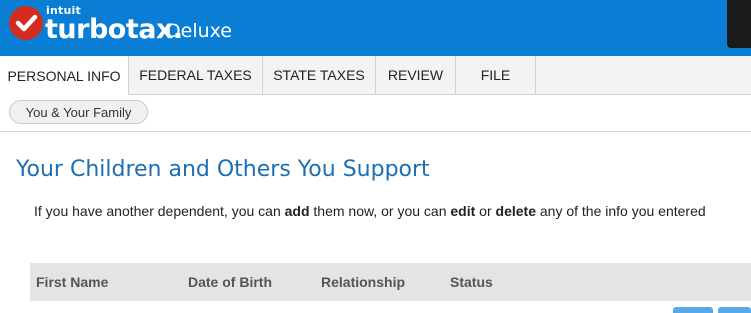 Image resolution: width=751 pixels, height=313 pixels. Describe the element at coordinates (297, 211) in the screenshot. I see `instructions-add: add` at that location.